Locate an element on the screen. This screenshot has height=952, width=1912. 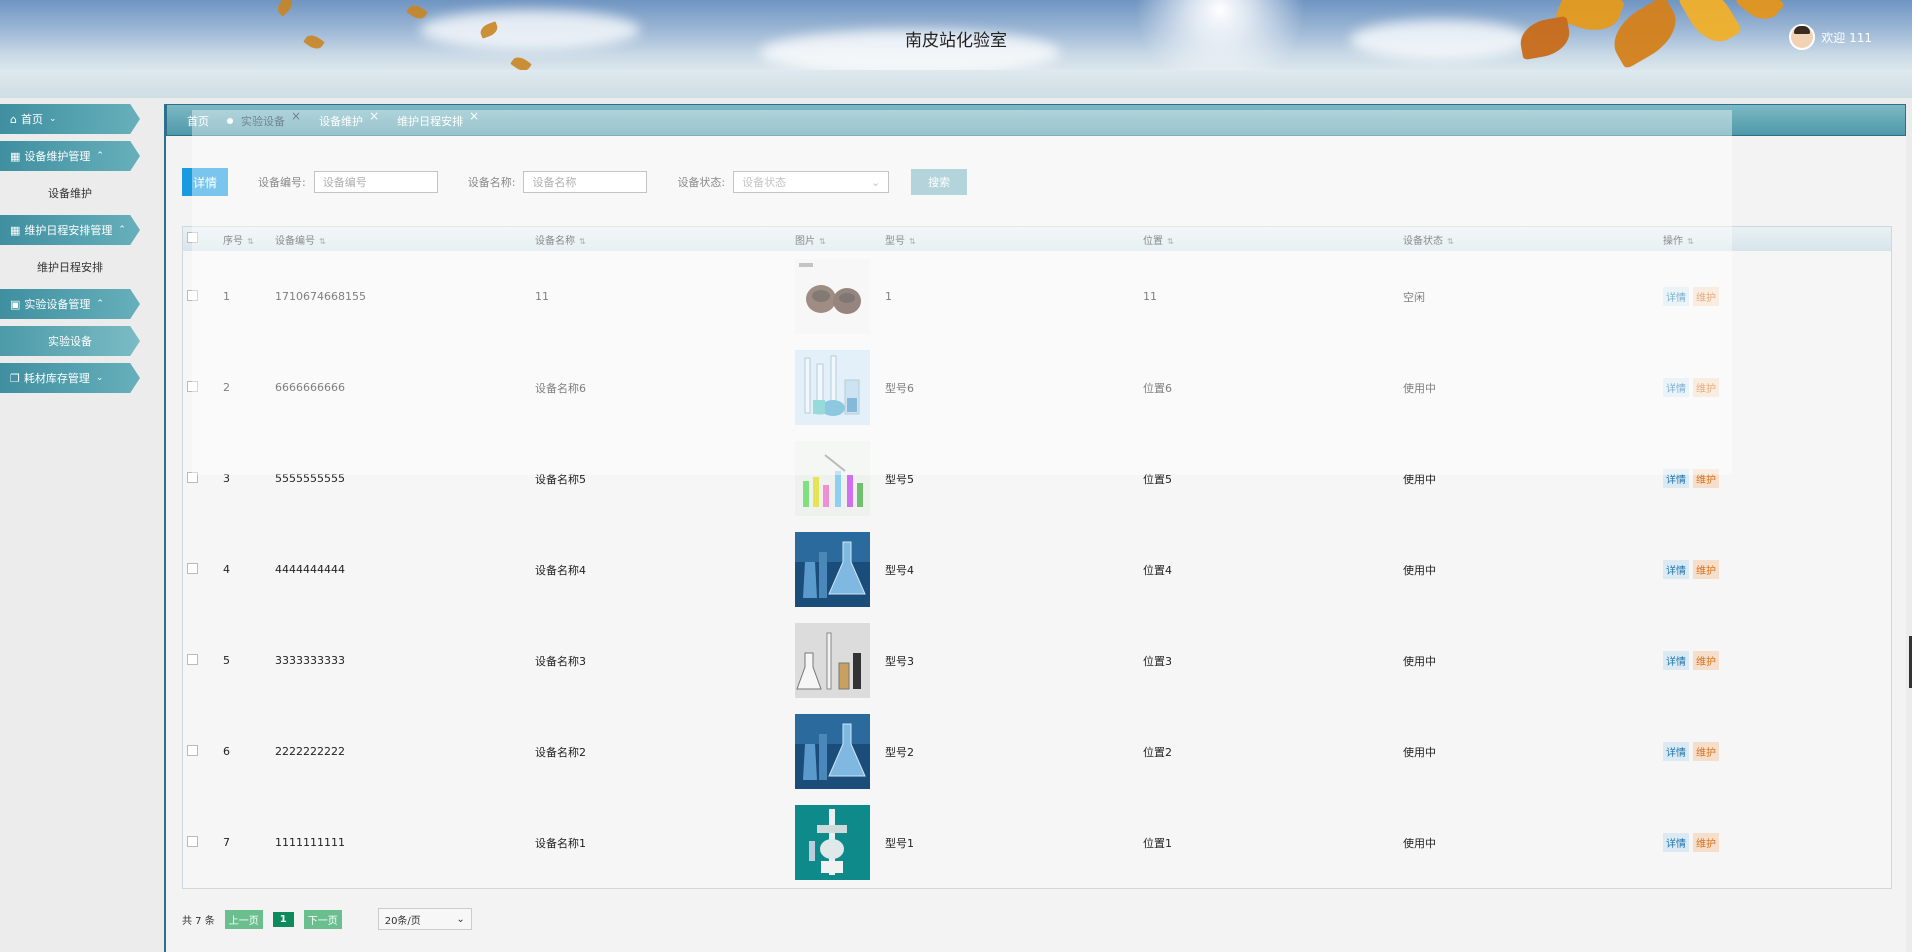
column-header: 型号 ⇅ is located at coordinates (1014, 239).